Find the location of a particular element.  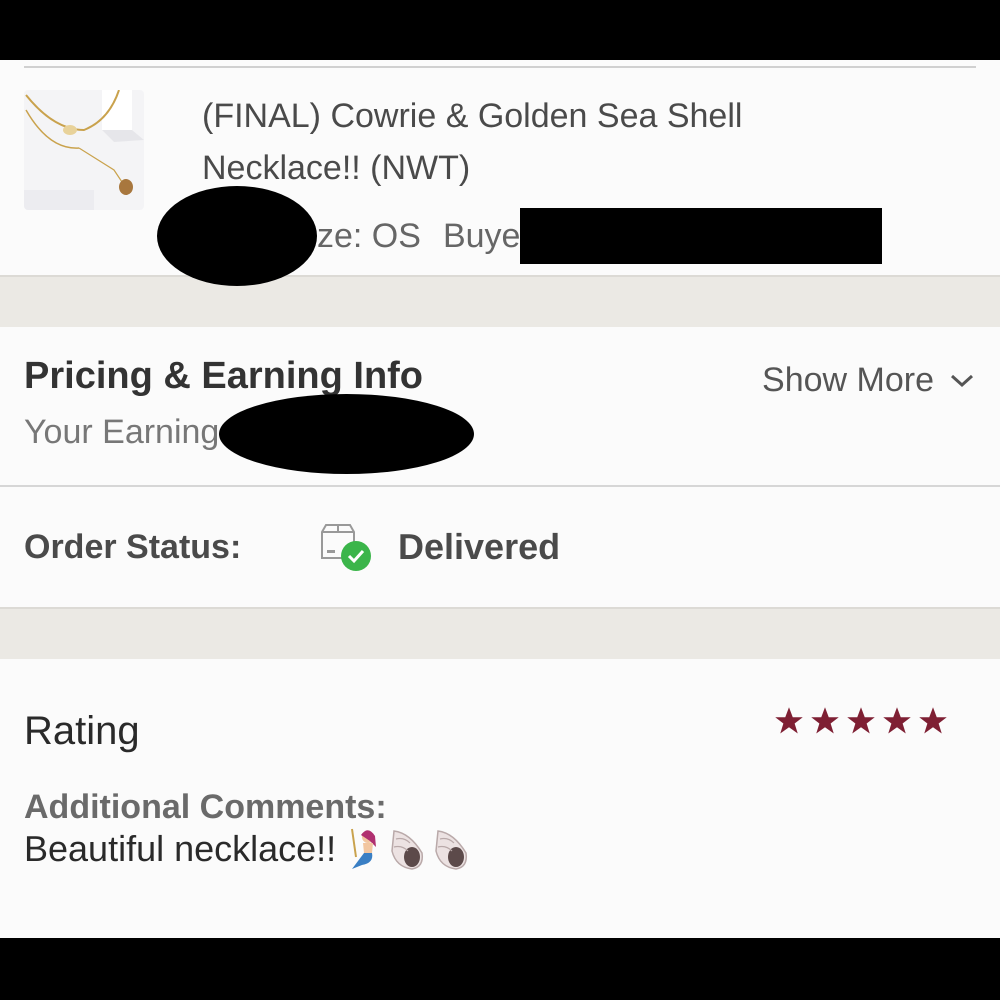

buyer-text: Buye is located at coordinates (481, 236).